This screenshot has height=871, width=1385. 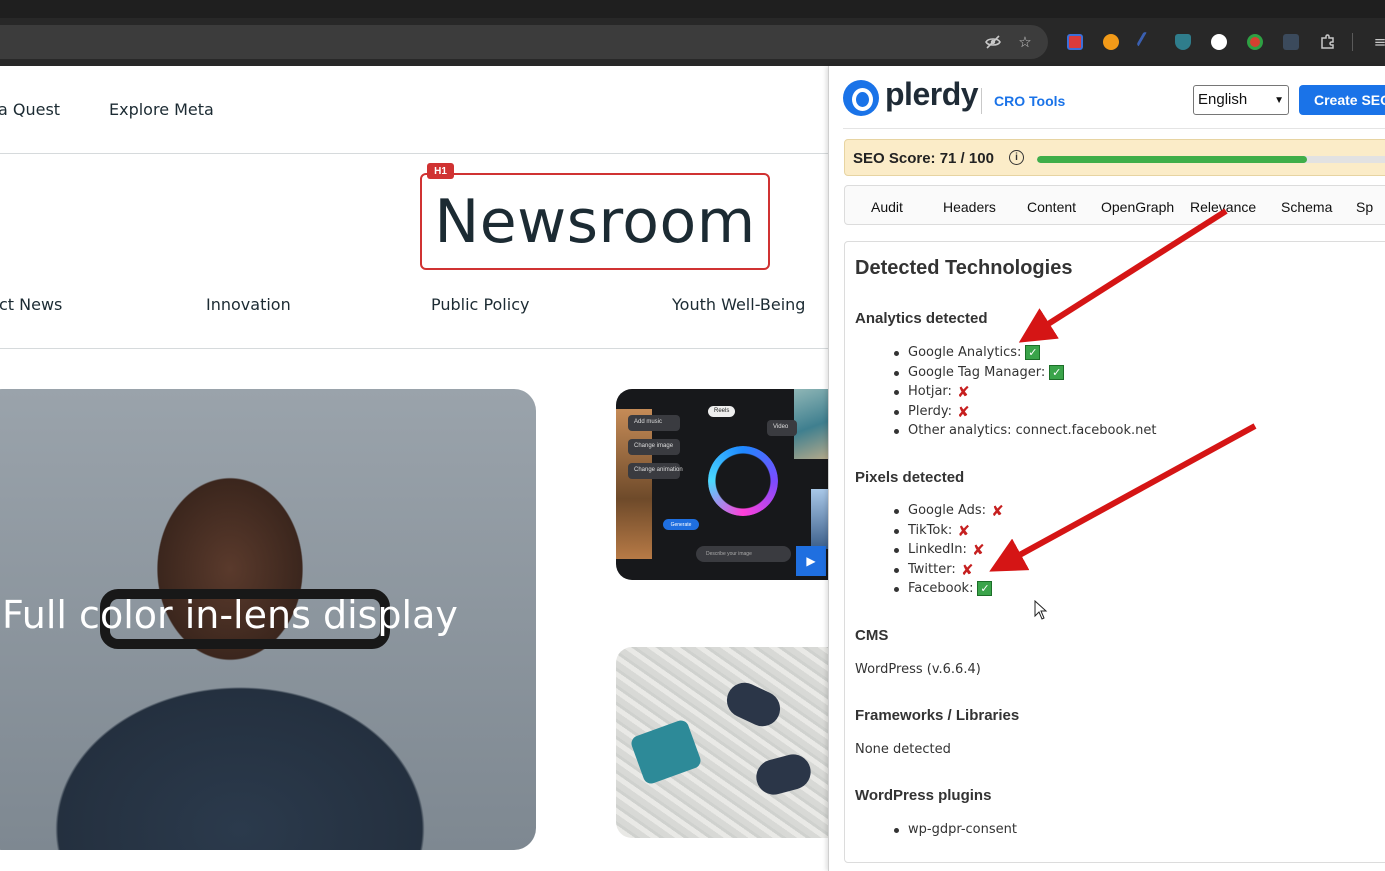 I want to click on list-item: Twitter: ✘, so click(x=934, y=569).